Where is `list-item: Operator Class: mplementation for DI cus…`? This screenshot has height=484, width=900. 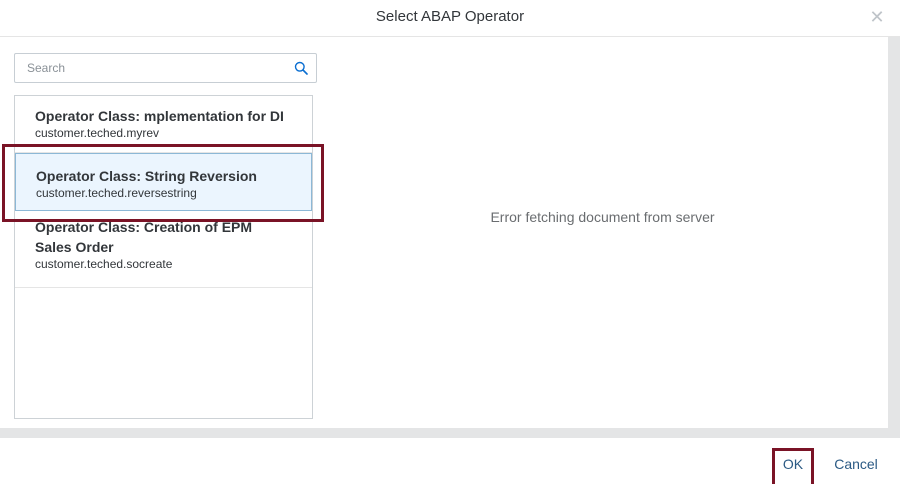
list-item: Operator Class: mplementation for DI cus… is located at coordinates (163, 124).